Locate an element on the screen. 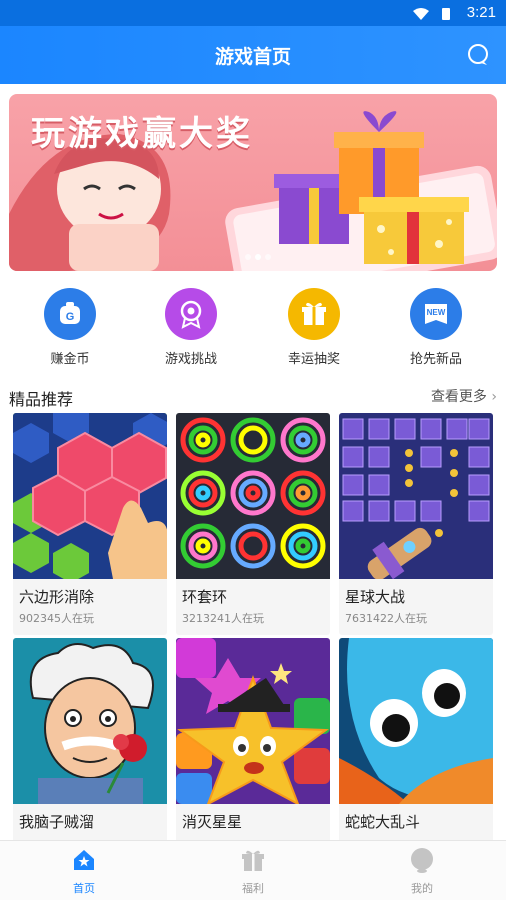 This screenshot has height=900, width=506. svg-text: NEW is located at coordinates (436, 312).